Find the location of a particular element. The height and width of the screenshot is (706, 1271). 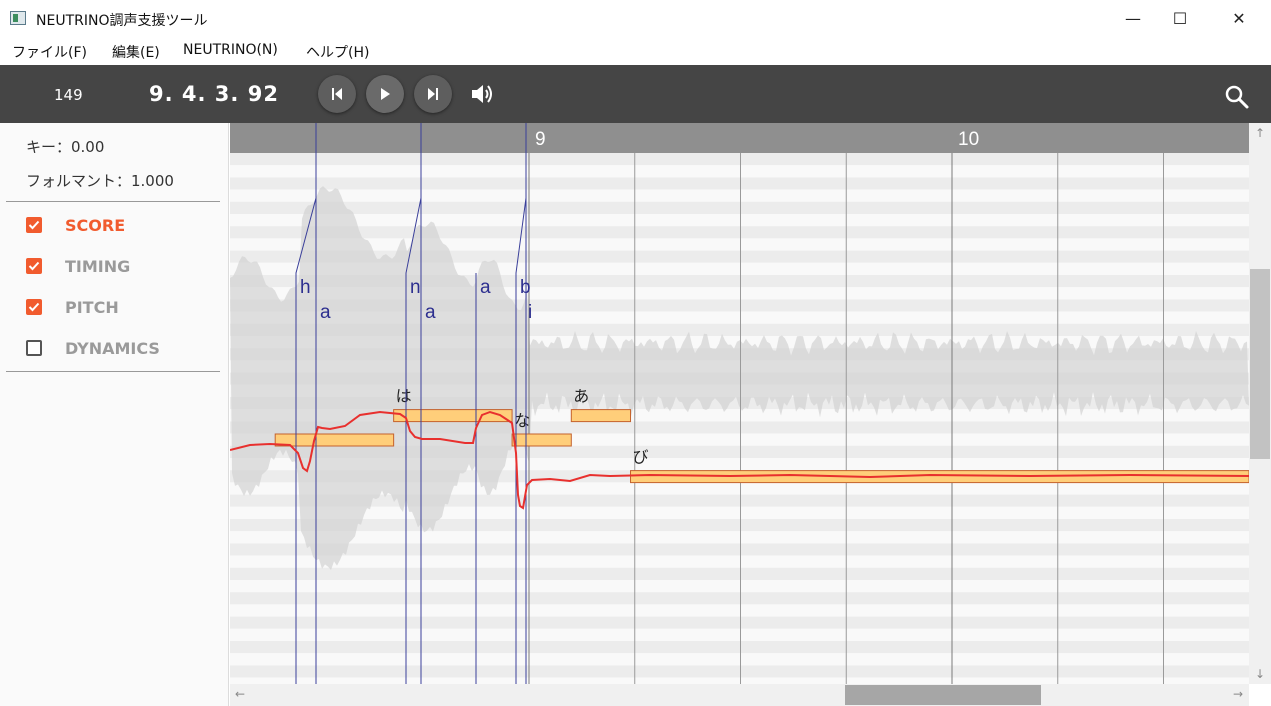

play-button is located at coordinates (385, 94).